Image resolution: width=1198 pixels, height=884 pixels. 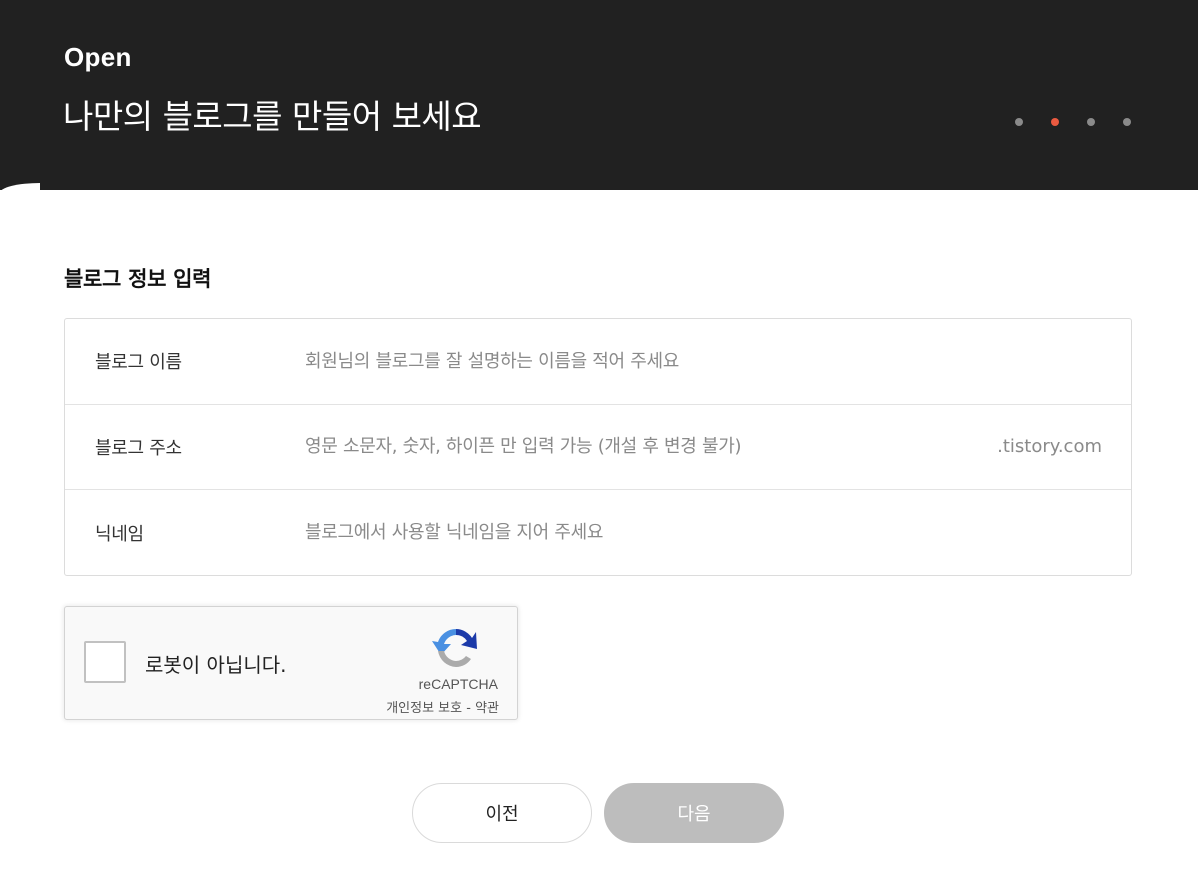 What do you see at coordinates (502, 813) in the screenshot?
I see `prev-button: 이전` at bounding box center [502, 813].